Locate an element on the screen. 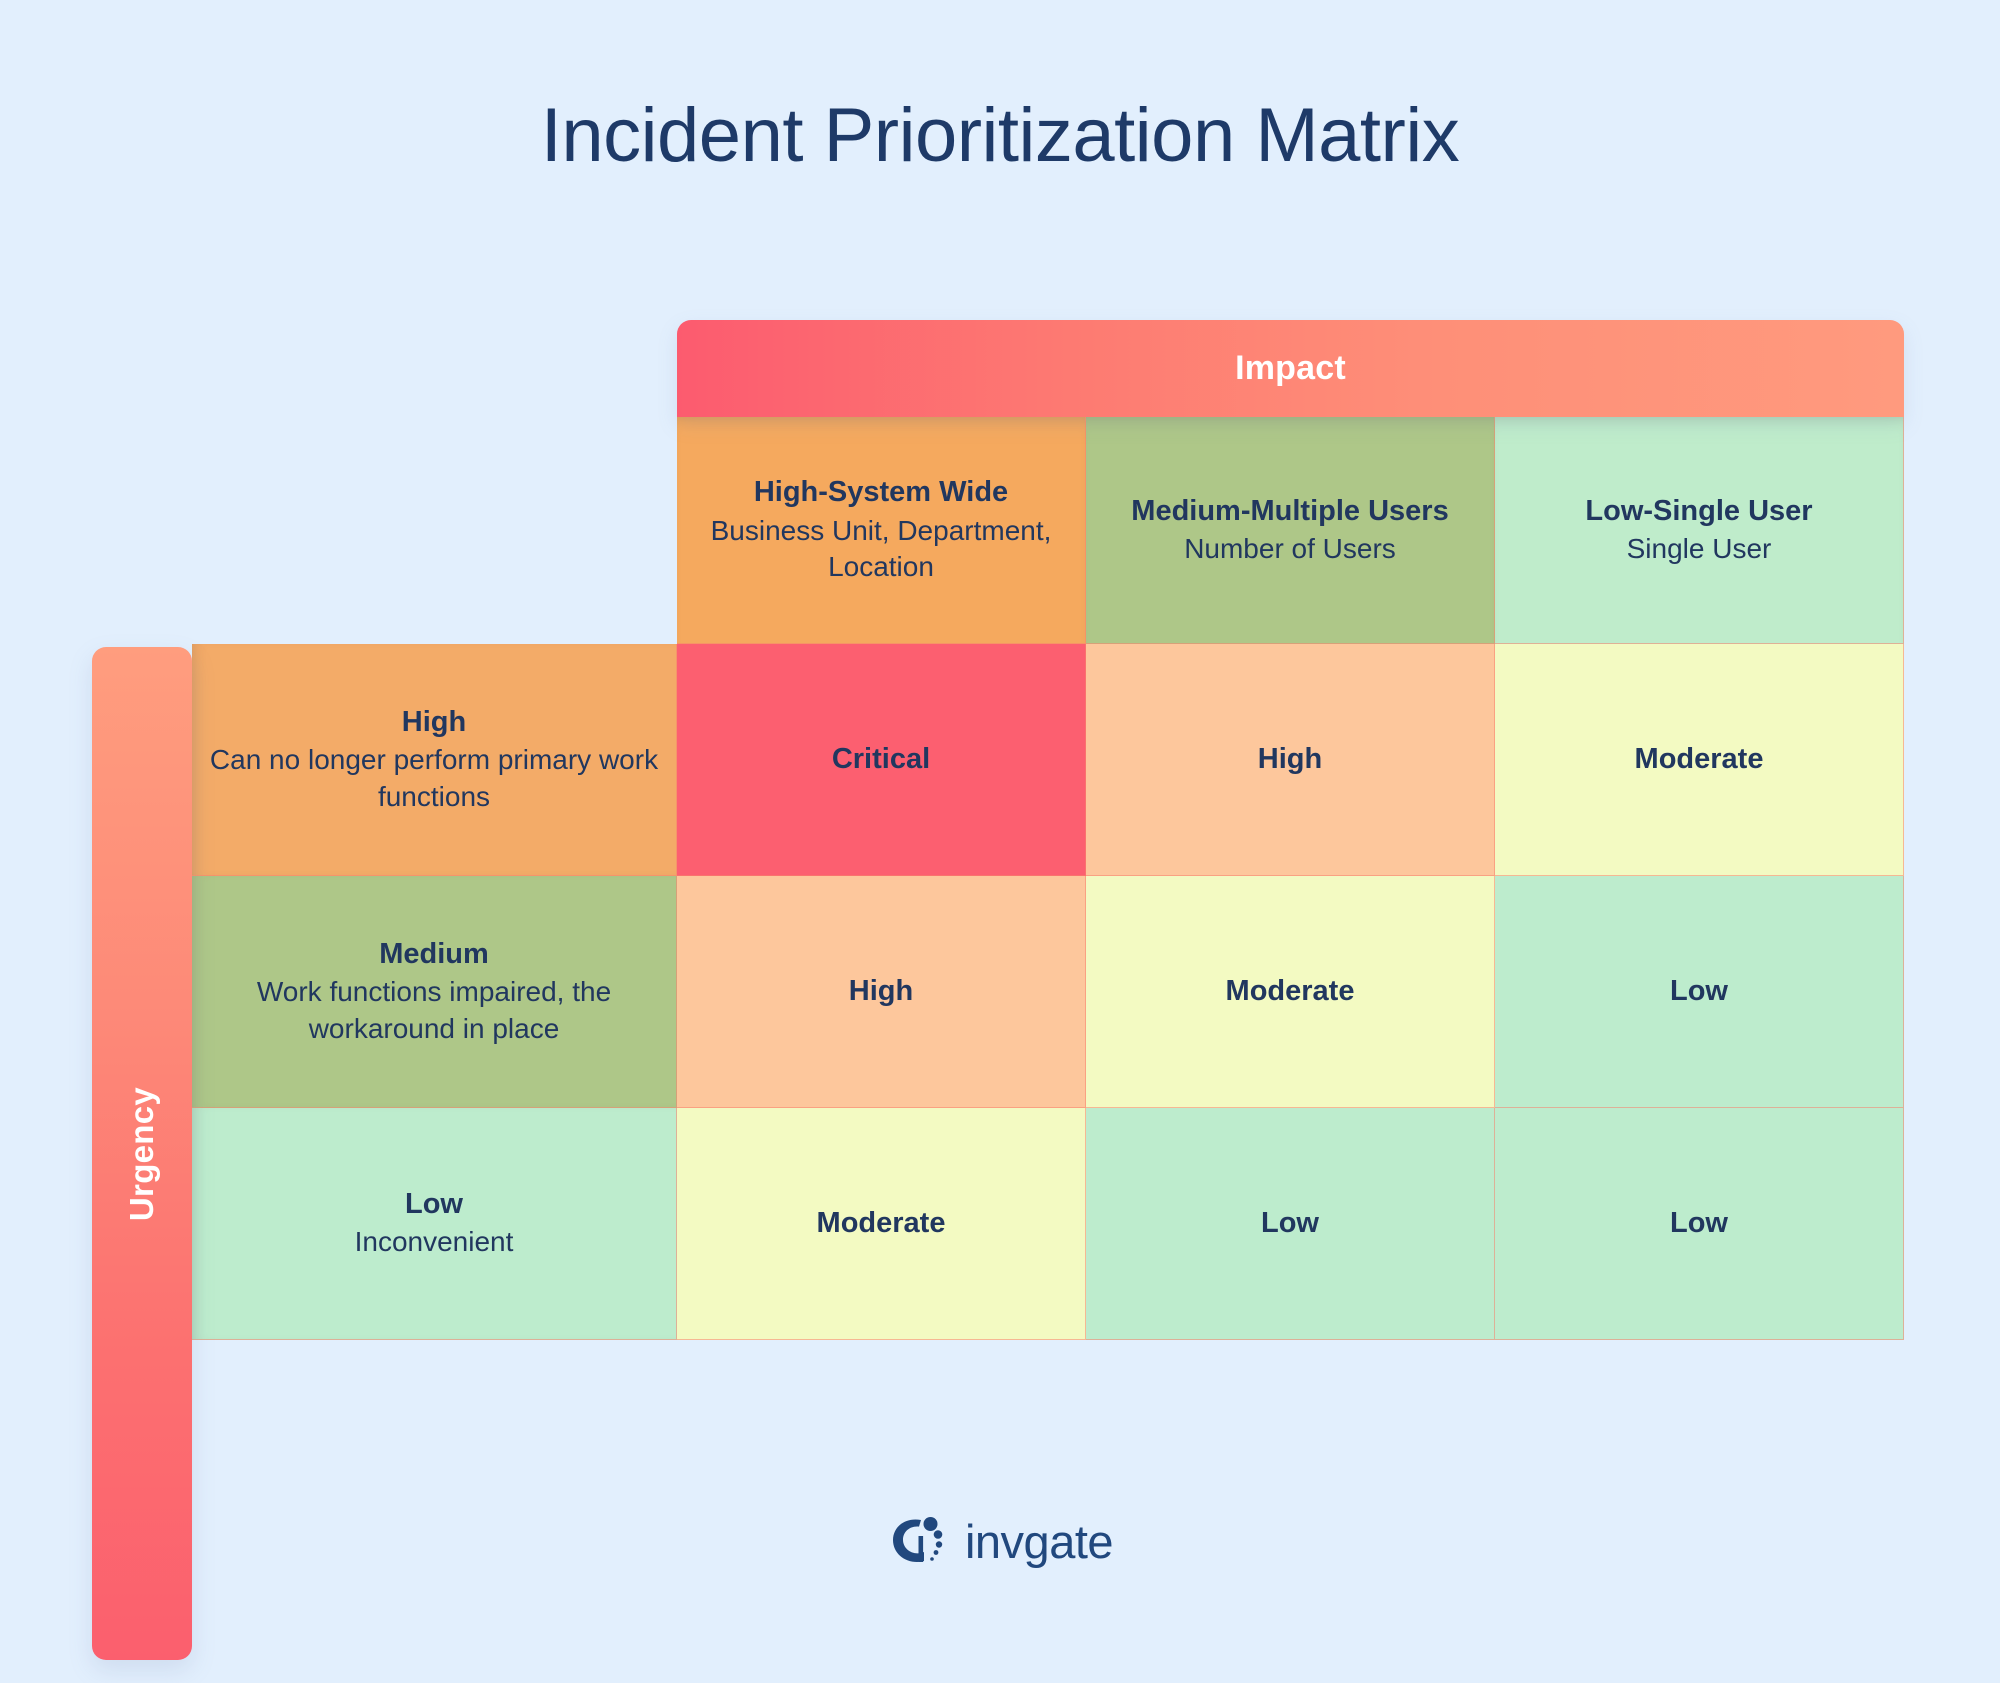  invgate-wordmark: invgate is located at coordinates (1039, 1541).